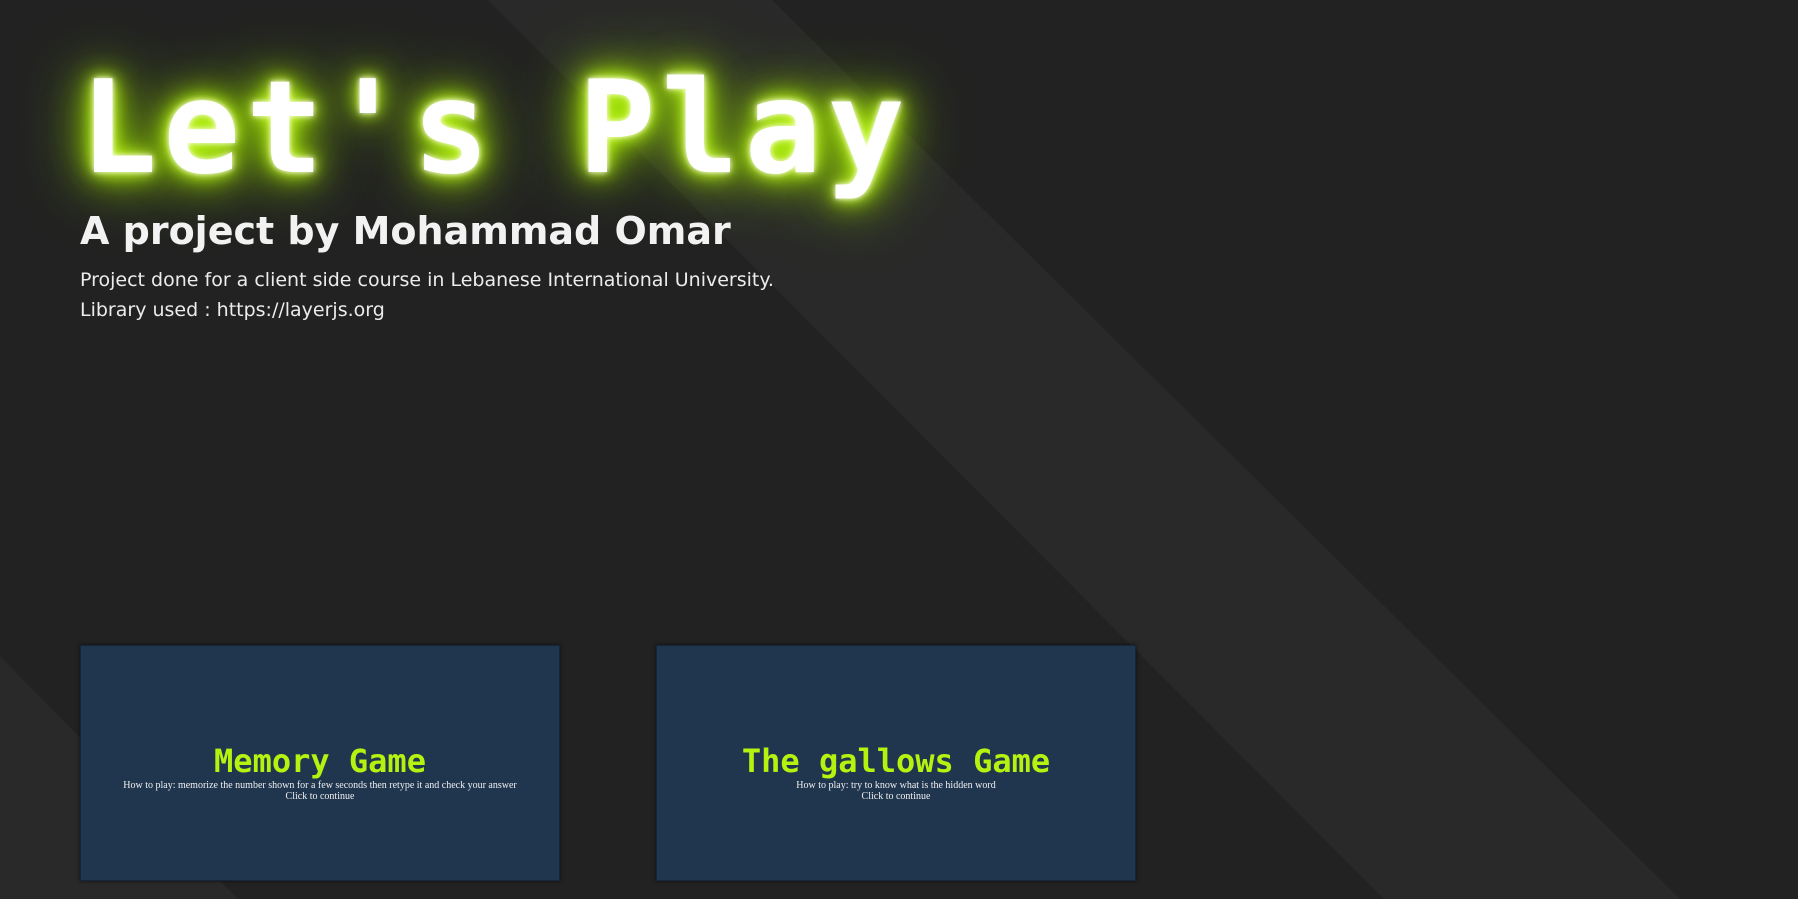  What do you see at coordinates (405, 231) in the screenshot?
I see `page-subtitle: A project by Mohammad Omar` at bounding box center [405, 231].